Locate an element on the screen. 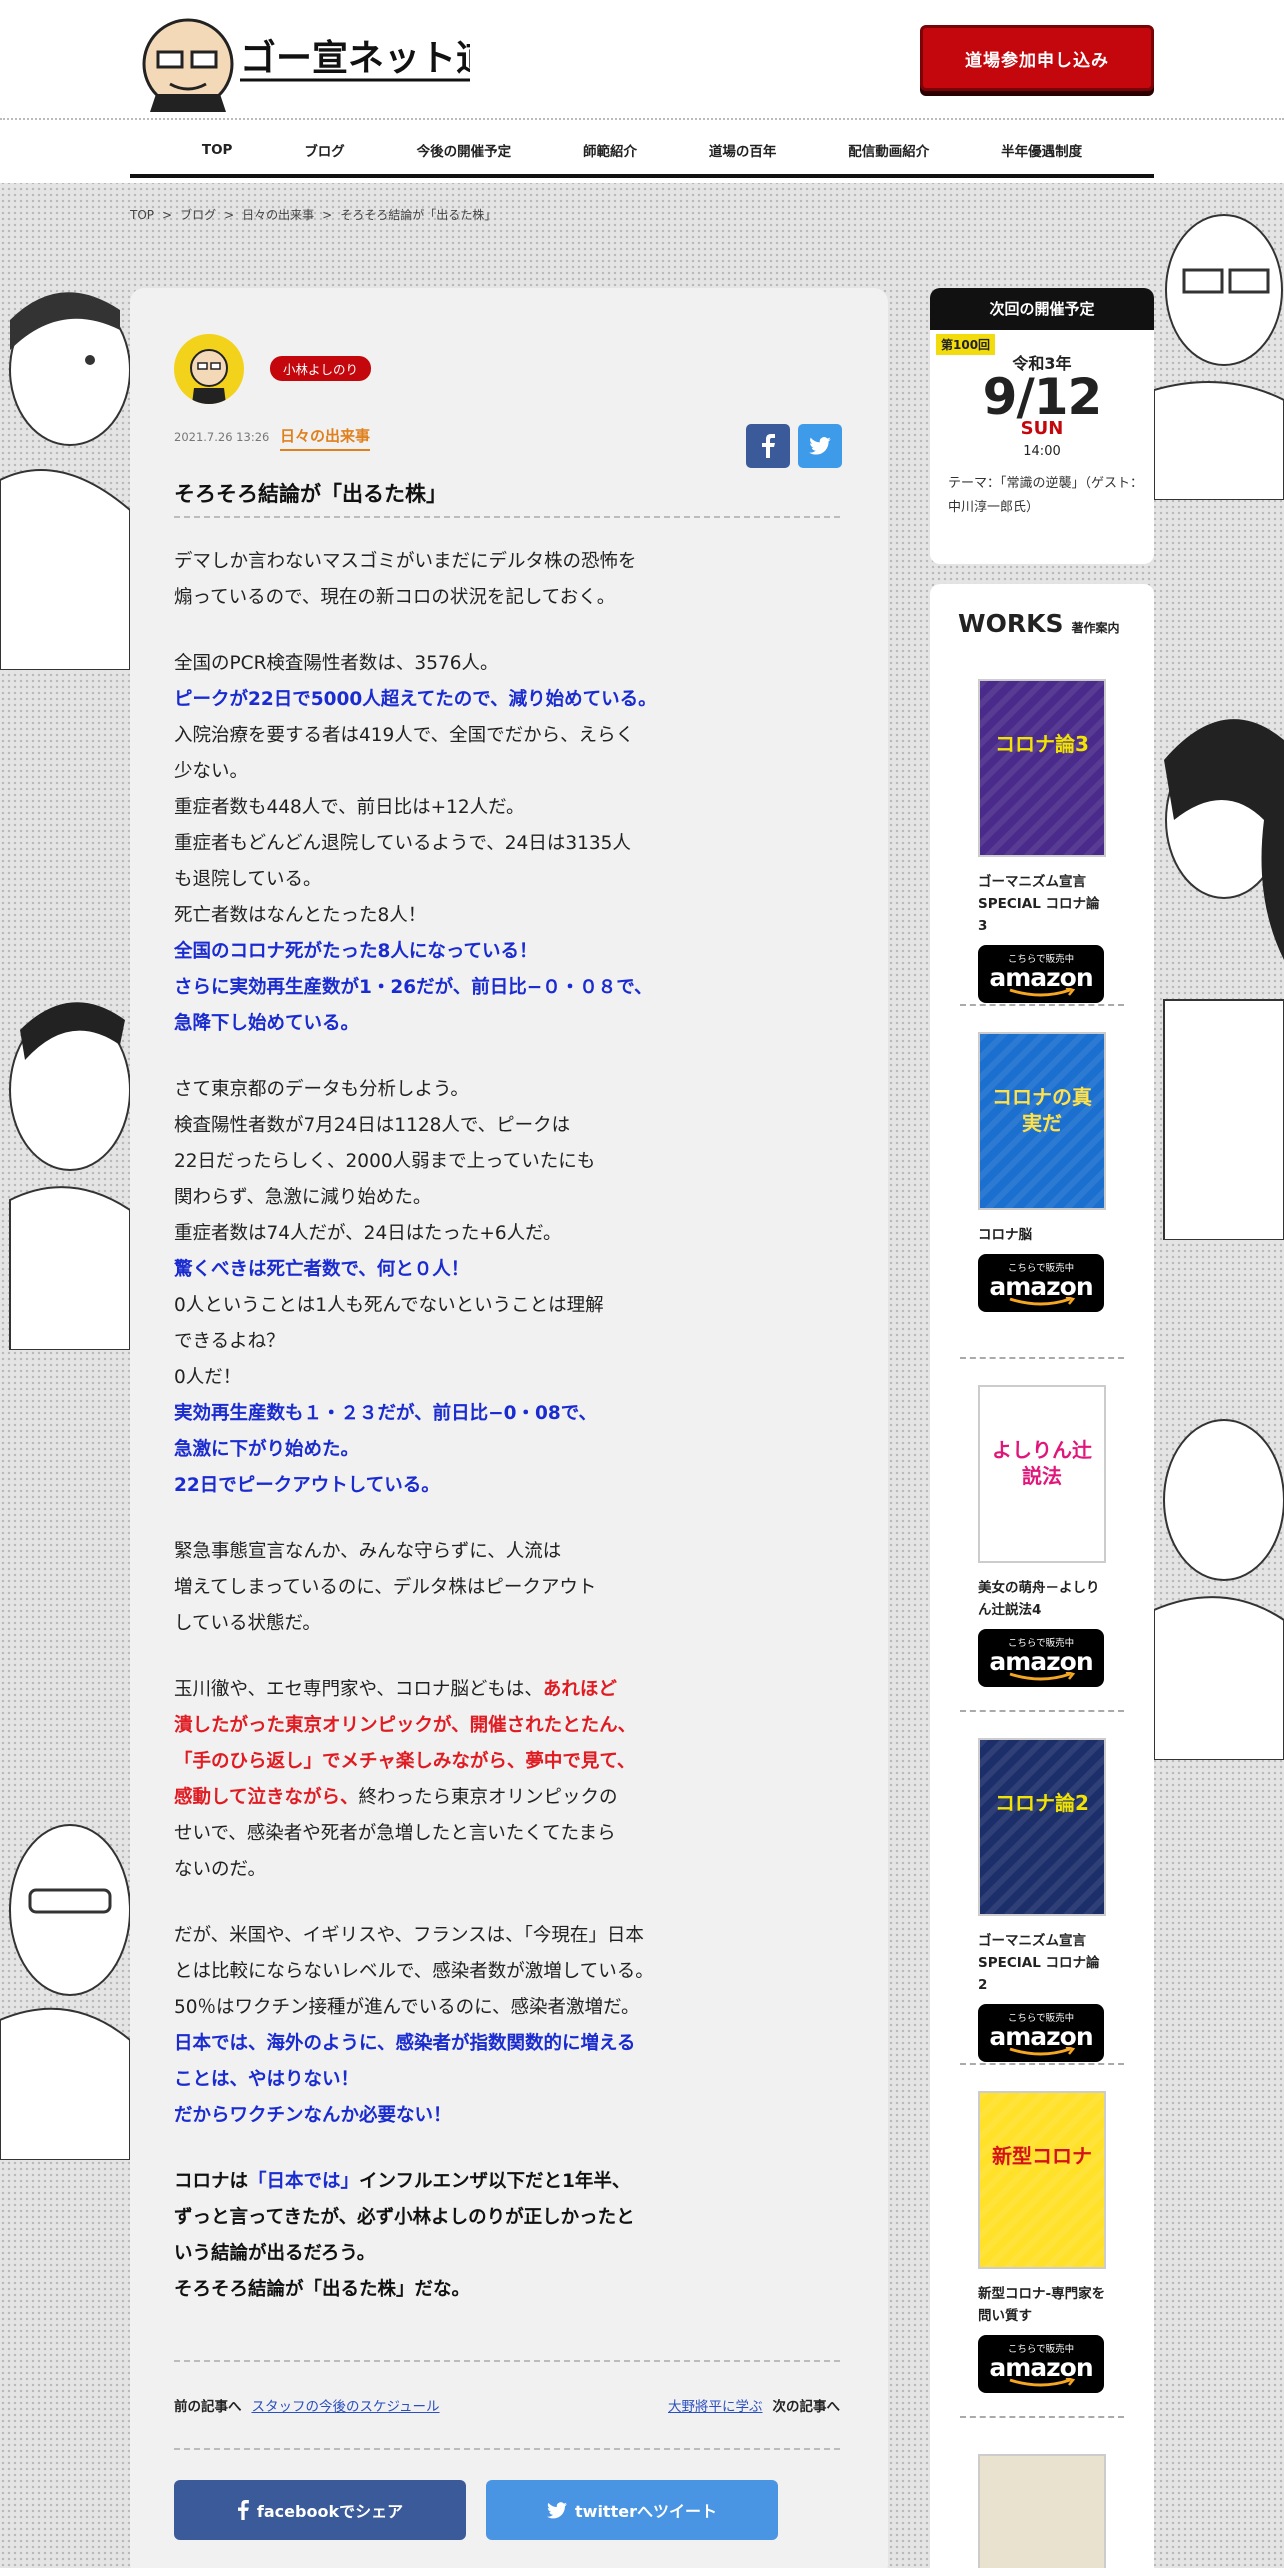 The image size is (1284, 2568). text-line: 22日でピークアウトしている。 is located at coordinates (514, 1486).